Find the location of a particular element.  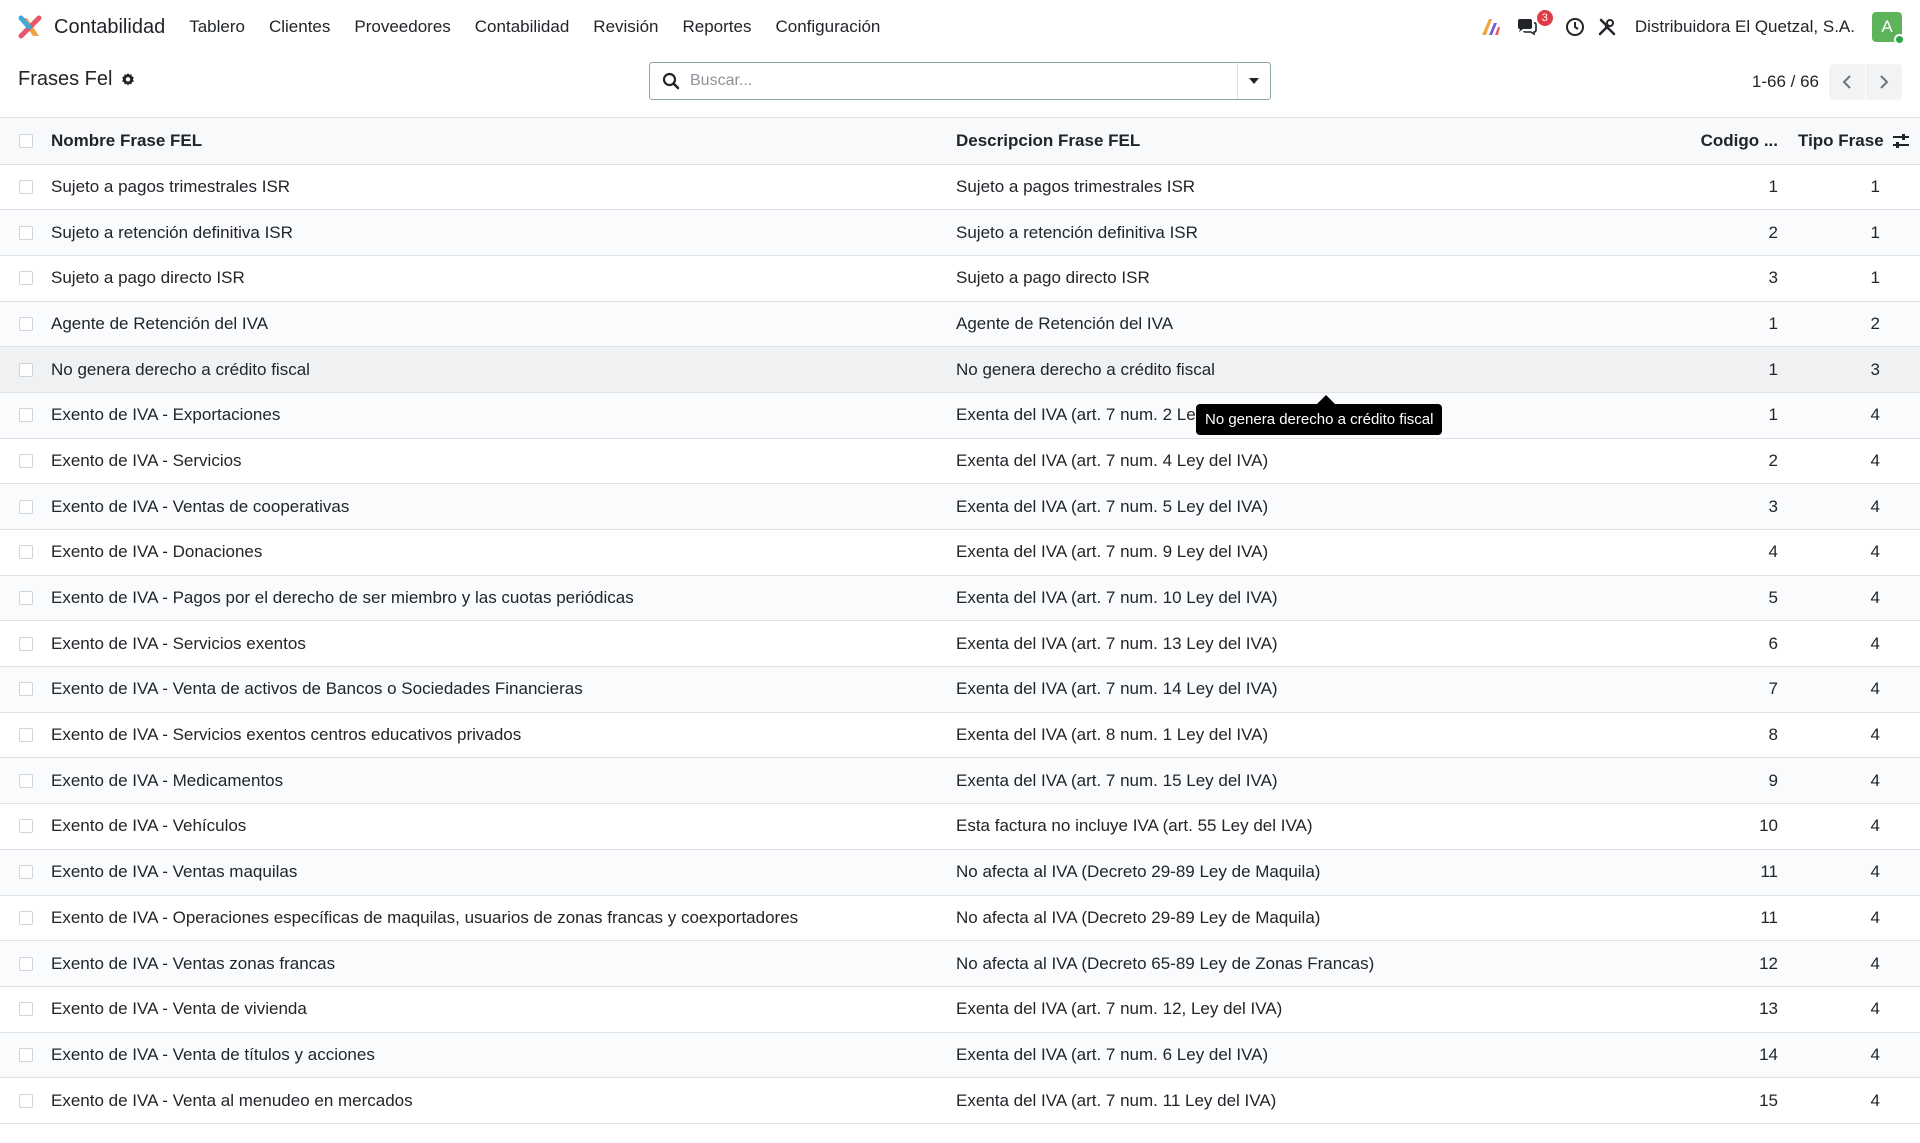

gear-icon is located at coordinates (128, 80).